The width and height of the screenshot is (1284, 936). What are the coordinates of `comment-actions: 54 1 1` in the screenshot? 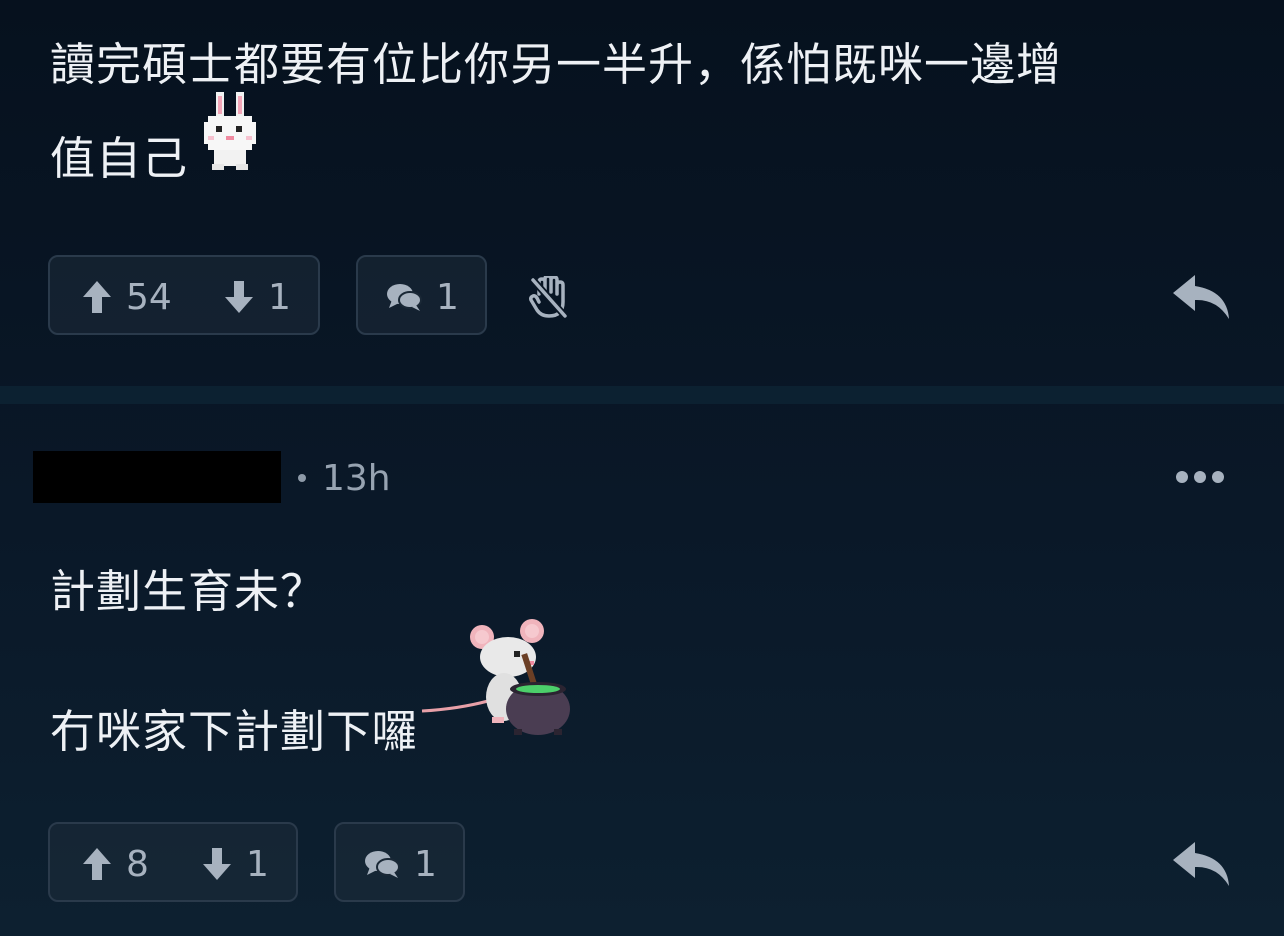 It's located at (643, 297).